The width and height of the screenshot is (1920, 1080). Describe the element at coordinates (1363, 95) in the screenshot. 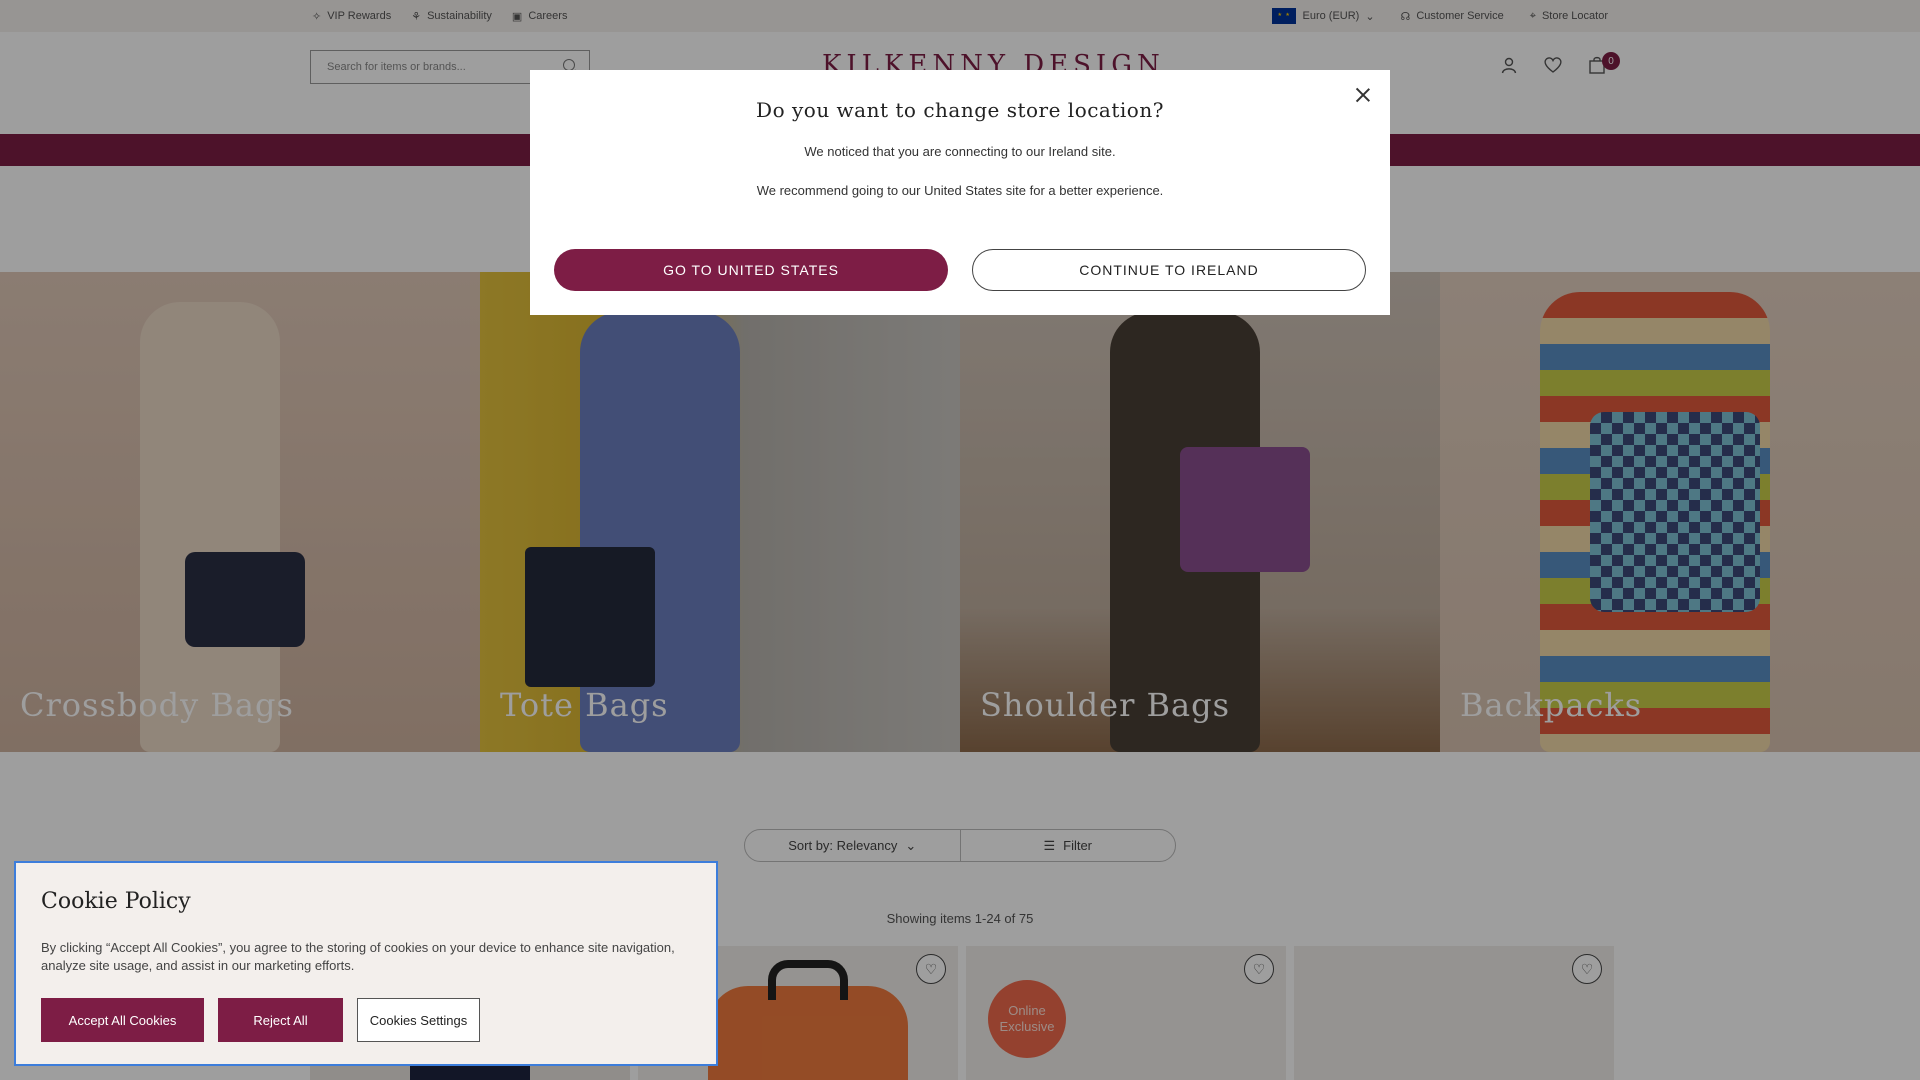

I see `close-icon` at that location.